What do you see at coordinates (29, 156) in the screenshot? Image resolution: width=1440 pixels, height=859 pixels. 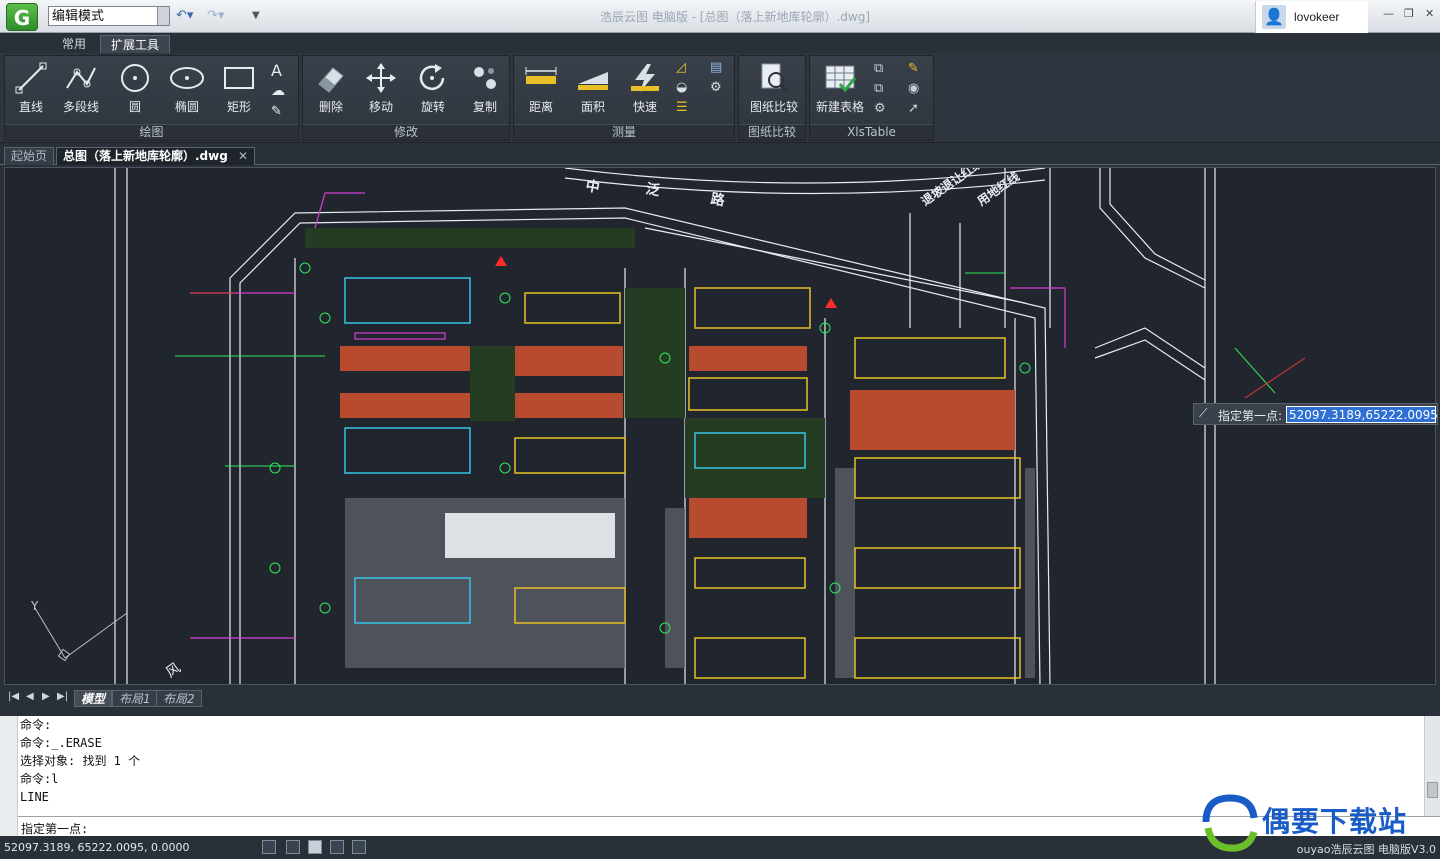 I see `tab-start-page: 起始页` at bounding box center [29, 156].